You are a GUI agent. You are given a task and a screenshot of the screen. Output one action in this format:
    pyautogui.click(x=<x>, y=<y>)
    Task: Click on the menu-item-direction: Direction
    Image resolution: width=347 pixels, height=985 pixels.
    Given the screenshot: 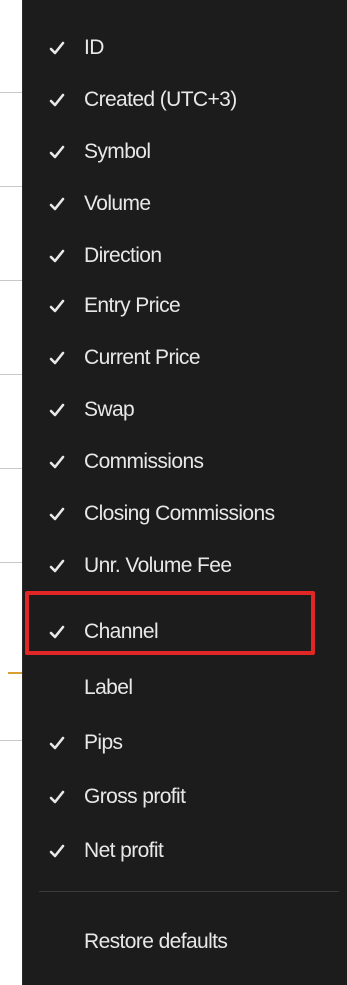 What is the action you would take?
    pyautogui.click(x=185, y=256)
    